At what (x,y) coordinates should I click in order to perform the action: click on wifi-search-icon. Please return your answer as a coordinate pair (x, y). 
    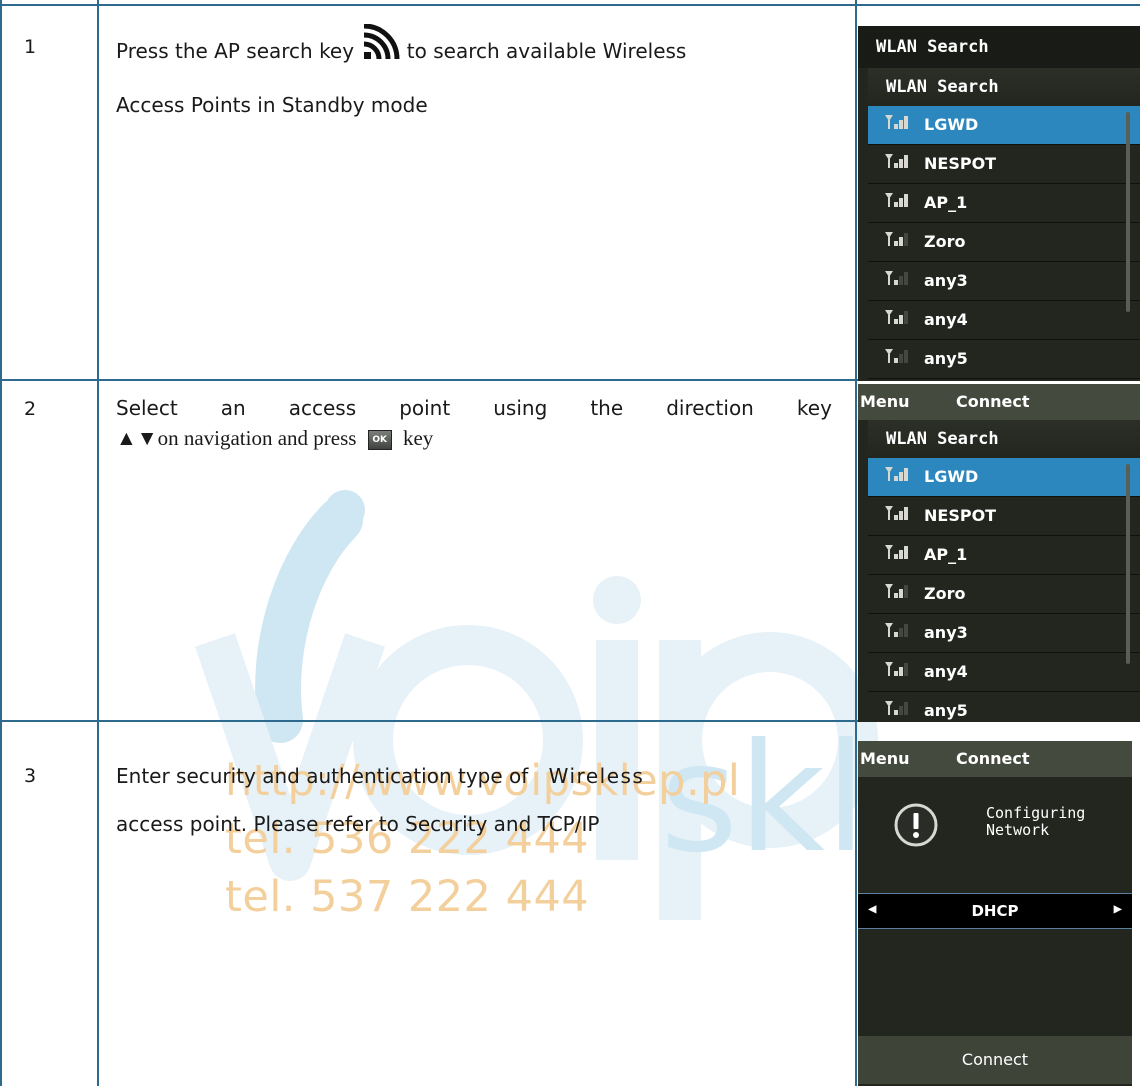
    Looking at the image, I should click on (380, 52).